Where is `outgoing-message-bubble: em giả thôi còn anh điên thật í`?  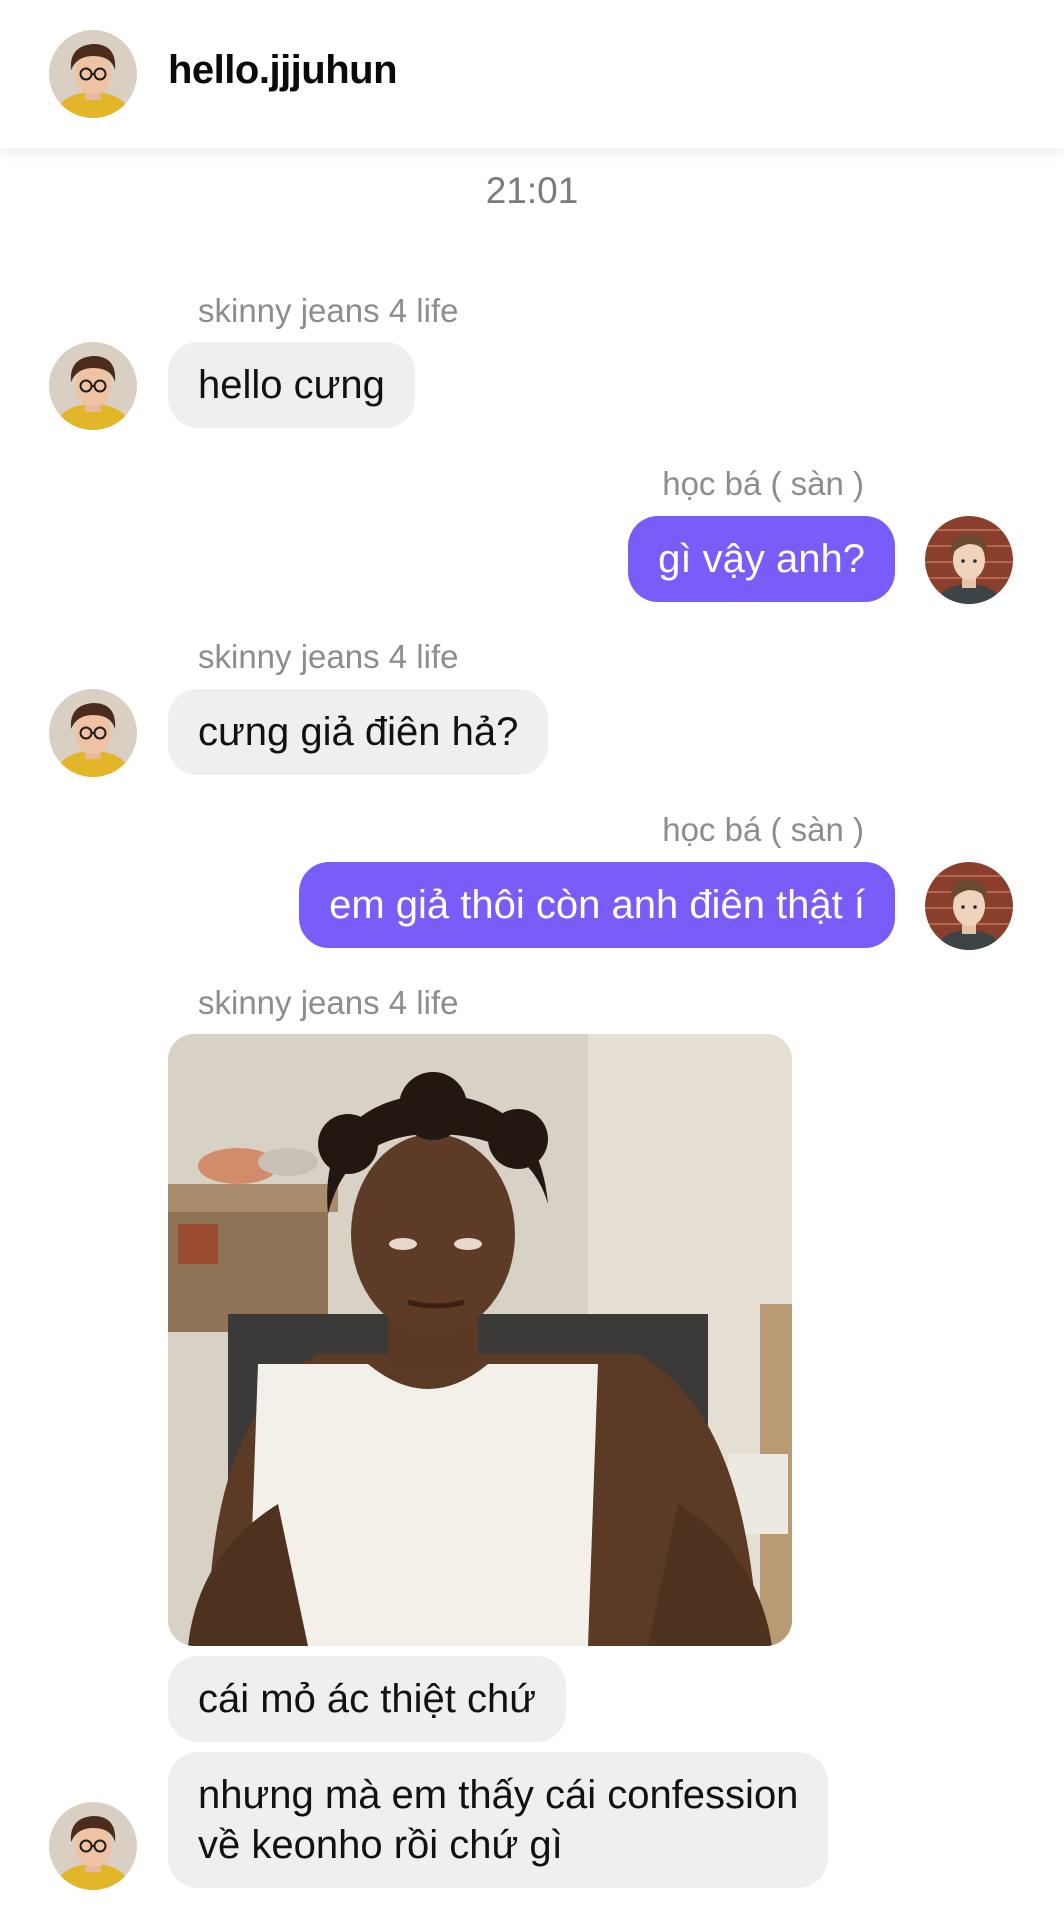
outgoing-message-bubble: em giả thôi còn anh điên thật í is located at coordinates (597, 905).